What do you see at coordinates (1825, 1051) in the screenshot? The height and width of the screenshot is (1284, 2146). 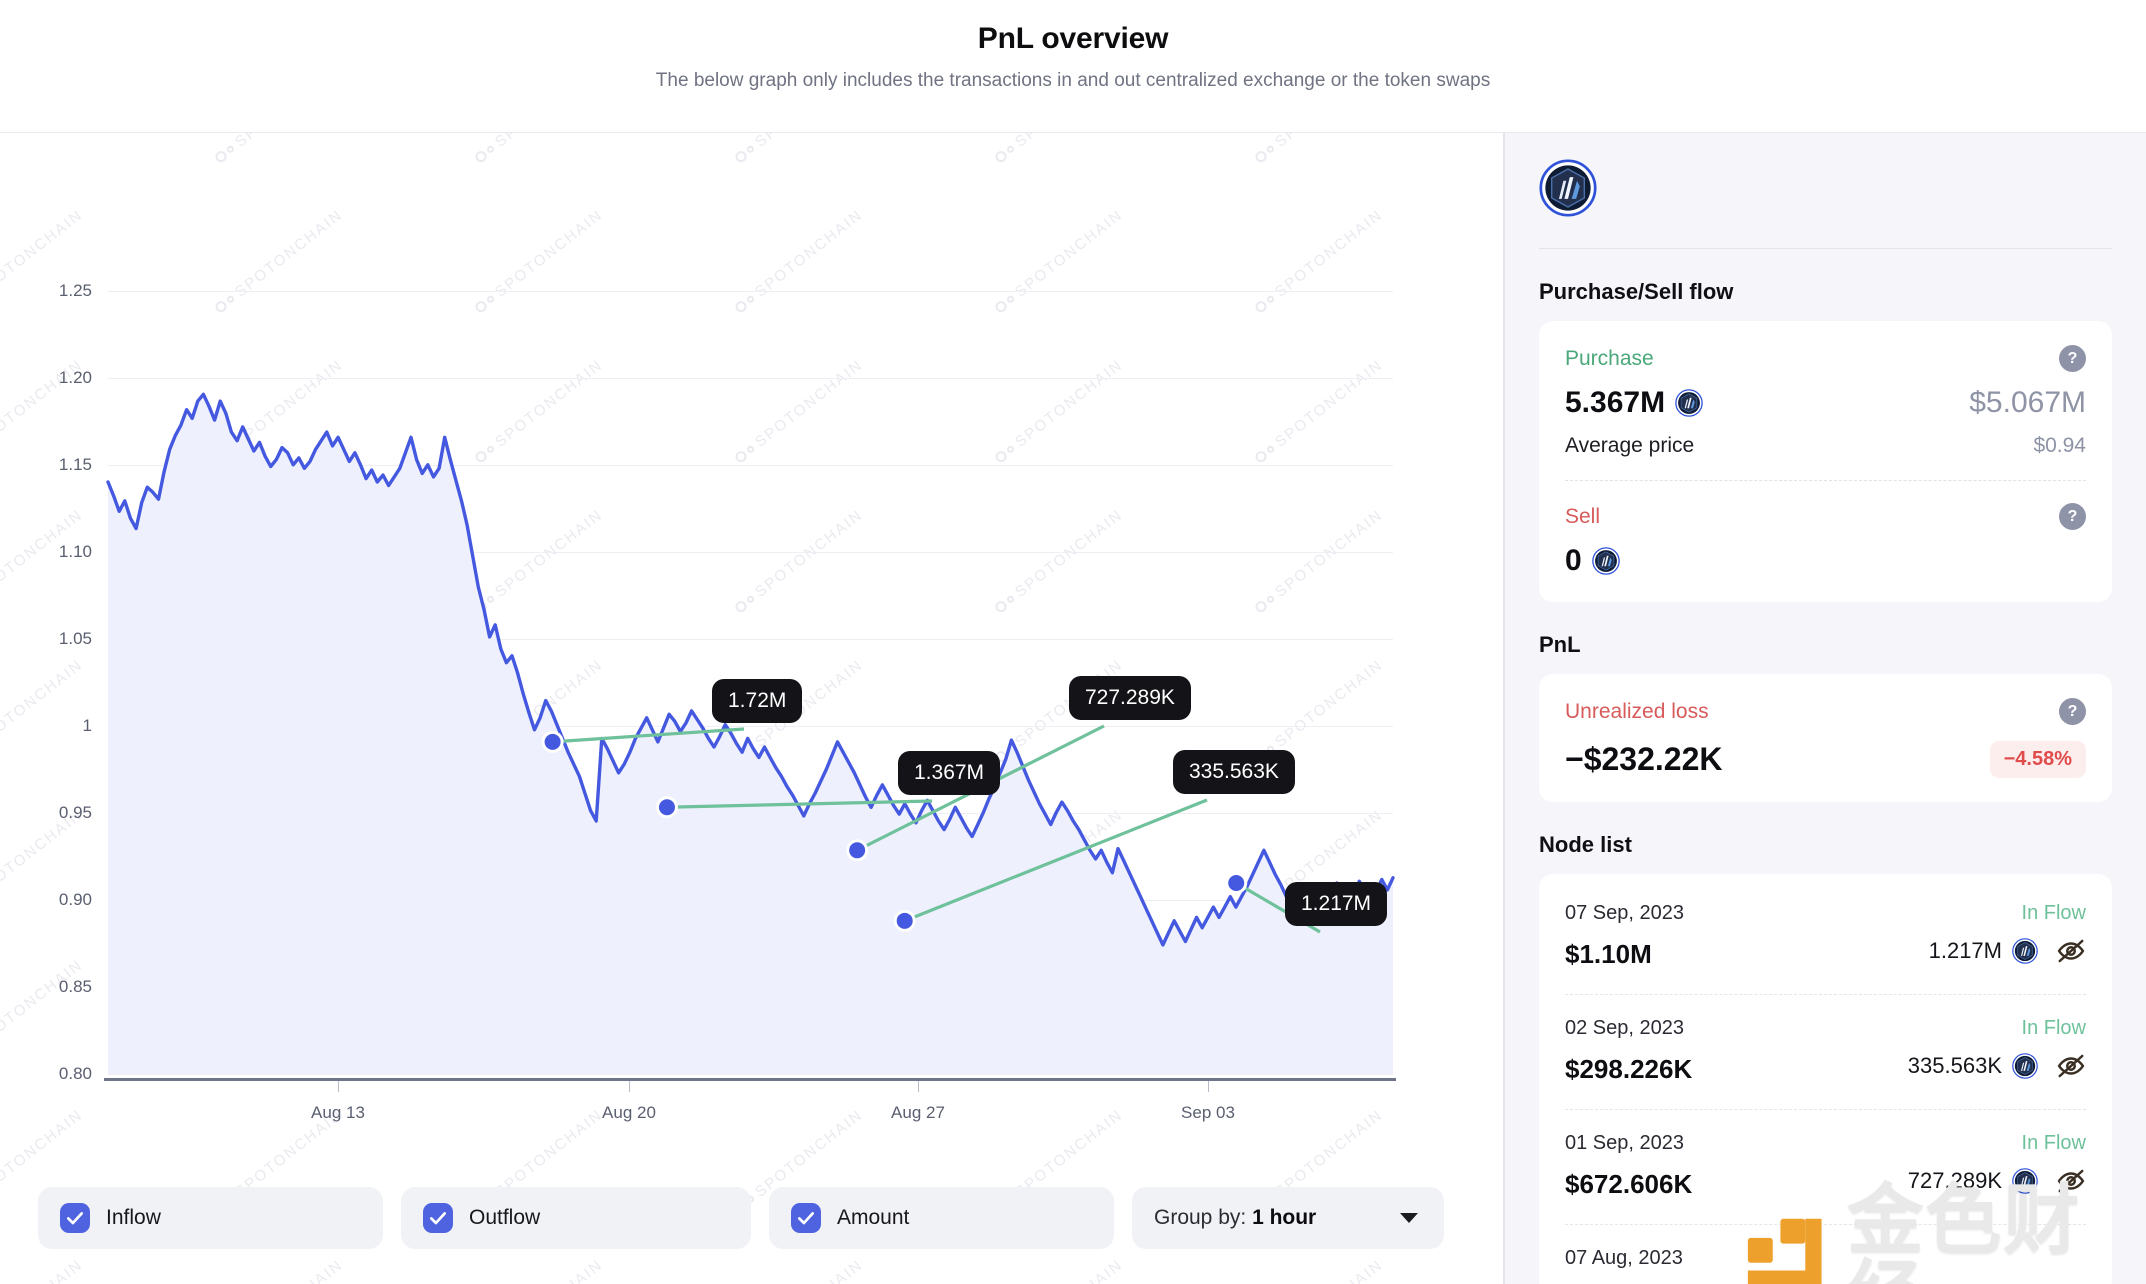 I see `node-list-item: 02 Sep, 2023 In Flow $298.226K 335.563K` at bounding box center [1825, 1051].